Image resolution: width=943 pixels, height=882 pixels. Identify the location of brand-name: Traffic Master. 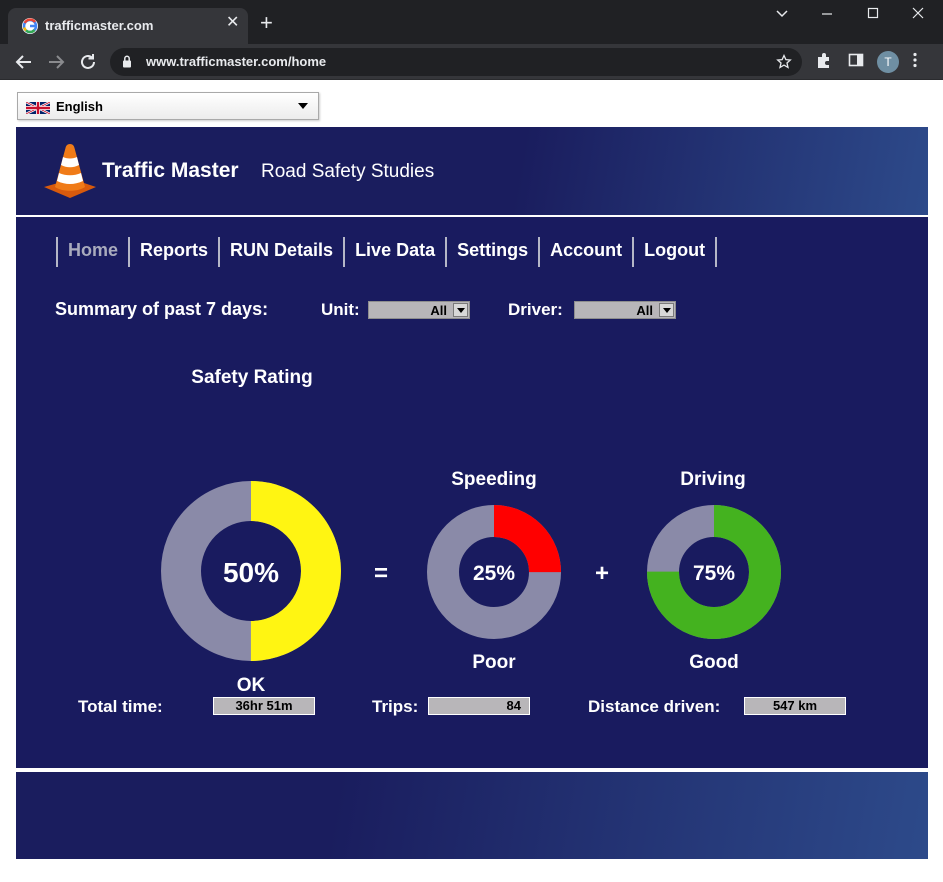
(170, 170).